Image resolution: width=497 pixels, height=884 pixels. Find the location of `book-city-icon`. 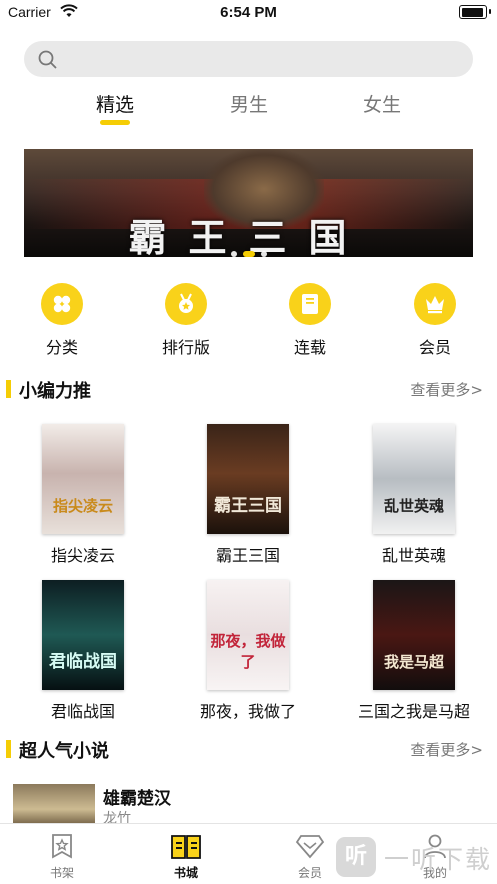

book-city-icon is located at coordinates (186, 846).